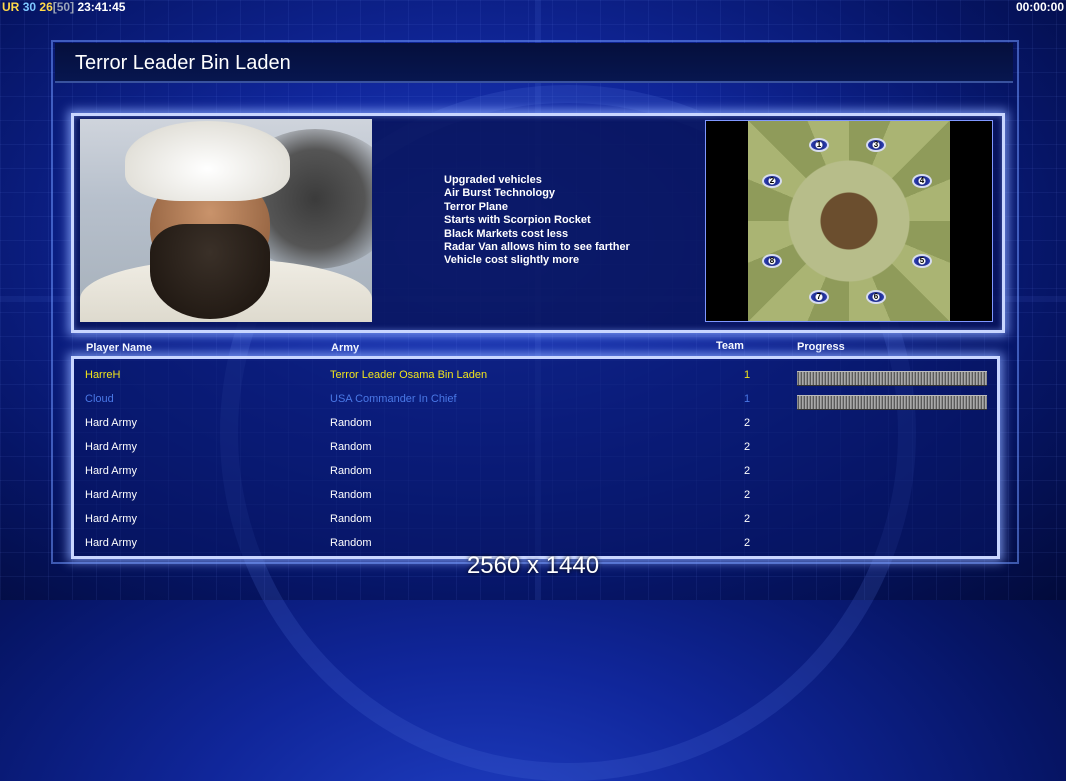 This screenshot has height=781, width=1066. Describe the element at coordinates (512, 260) in the screenshot. I see `bonus-item: Vehicle cost slightly more` at that location.